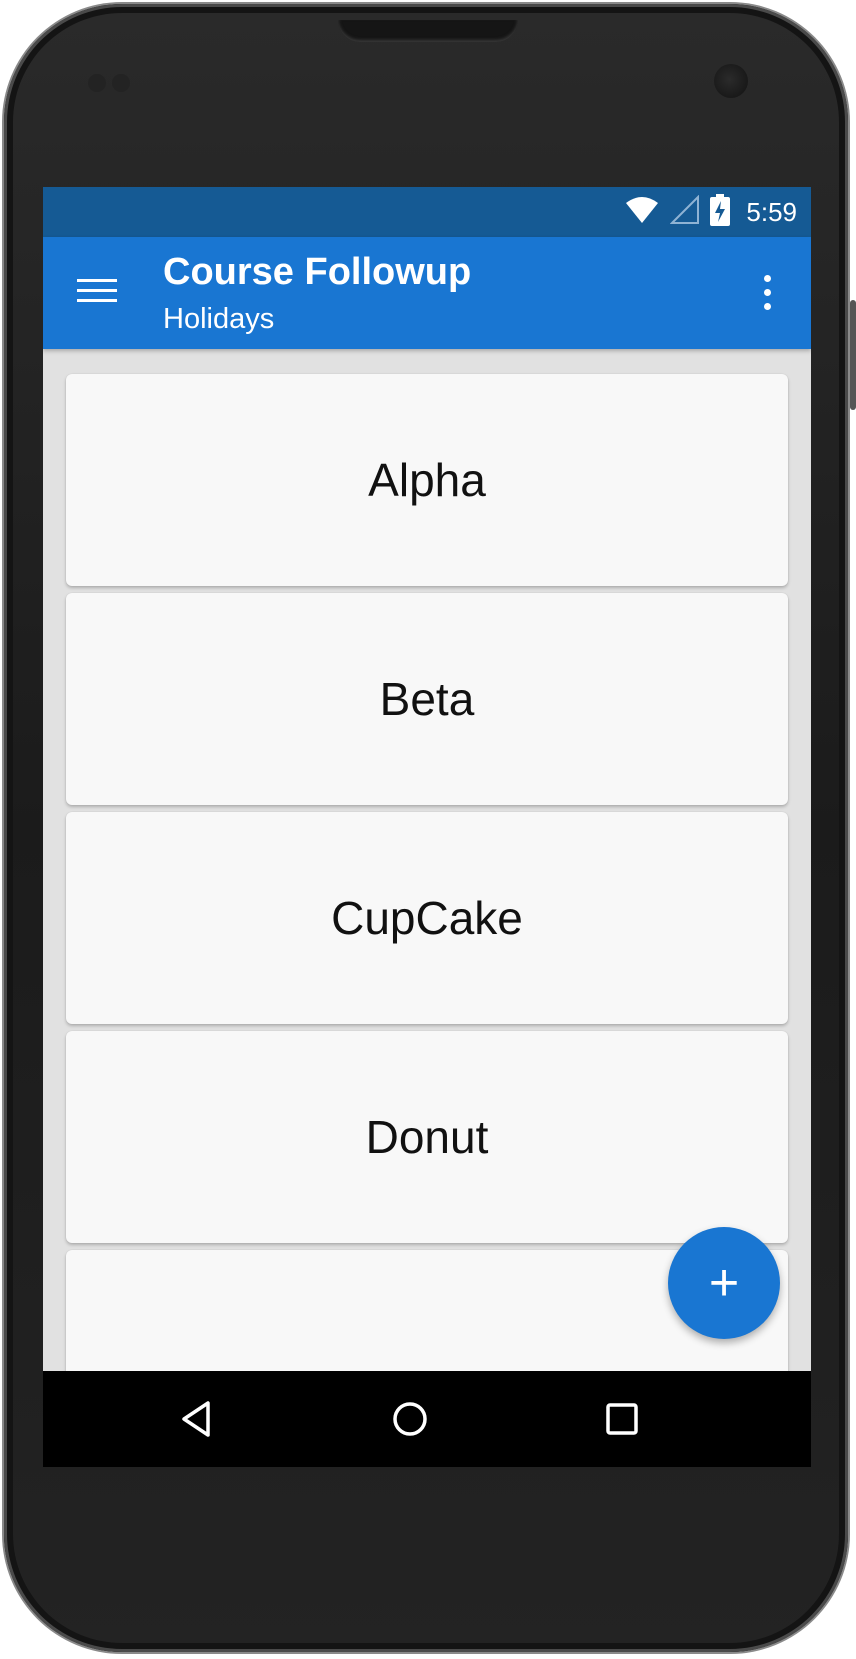 The image size is (856, 1659). I want to click on navigation-bar, so click(427, 1419).